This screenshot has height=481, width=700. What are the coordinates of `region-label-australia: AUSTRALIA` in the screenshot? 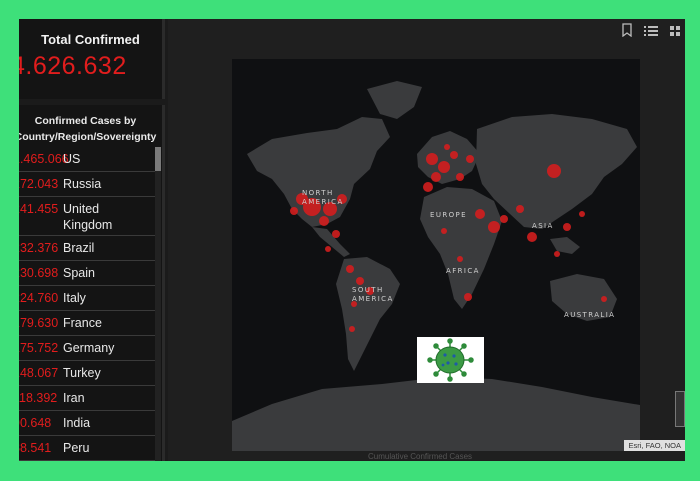 It's located at (590, 315).